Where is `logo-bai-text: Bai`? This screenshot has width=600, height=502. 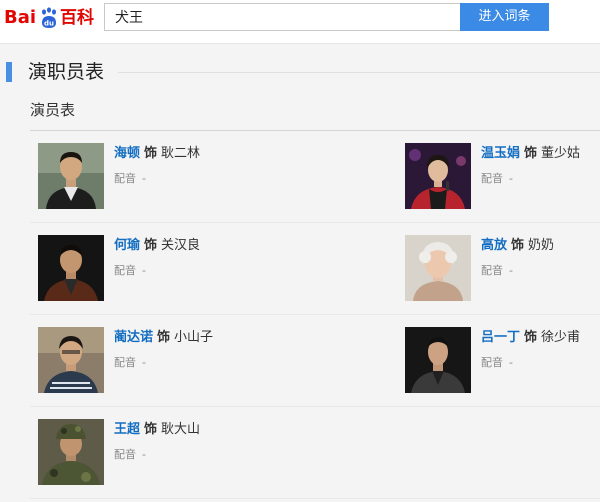 logo-bai-text: Bai is located at coordinates (20, 17).